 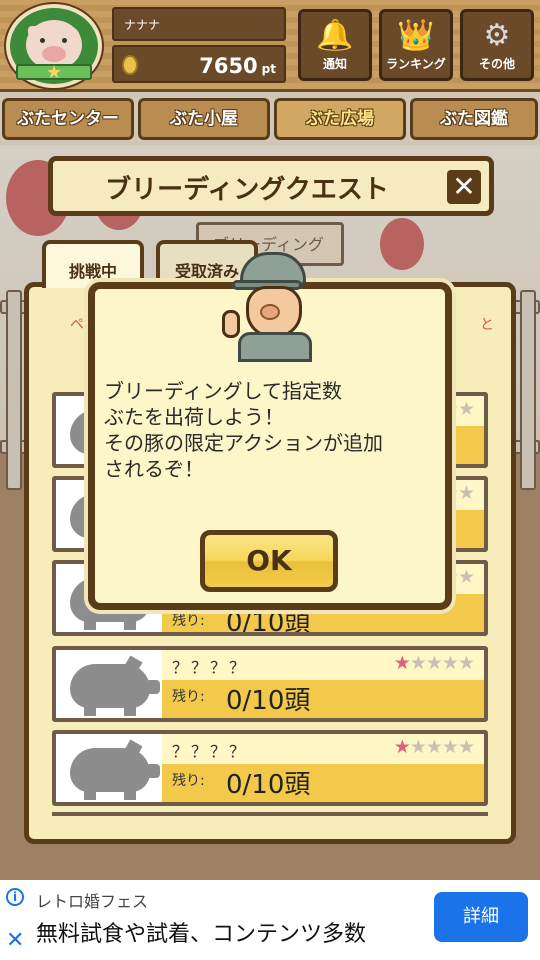 I want to click on ok-button: OK, so click(x=269, y=561).